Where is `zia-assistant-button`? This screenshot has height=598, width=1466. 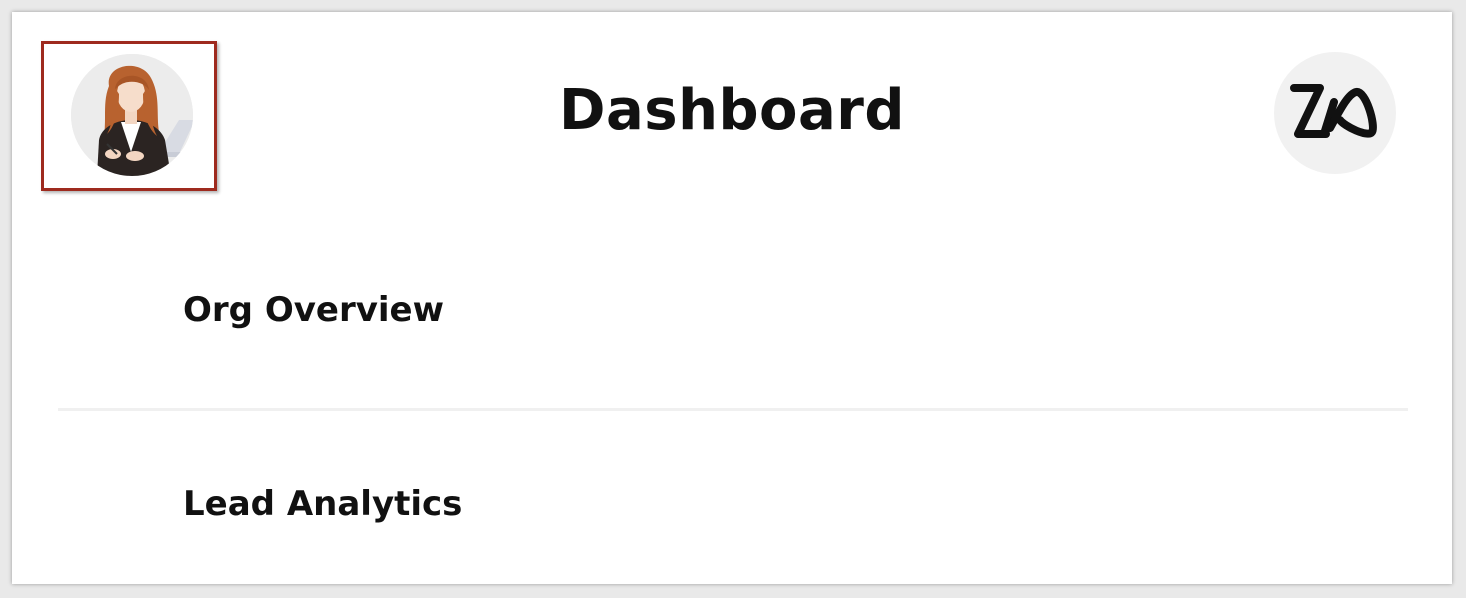 zia-assistant-button is located at coordinates (1335, 113).